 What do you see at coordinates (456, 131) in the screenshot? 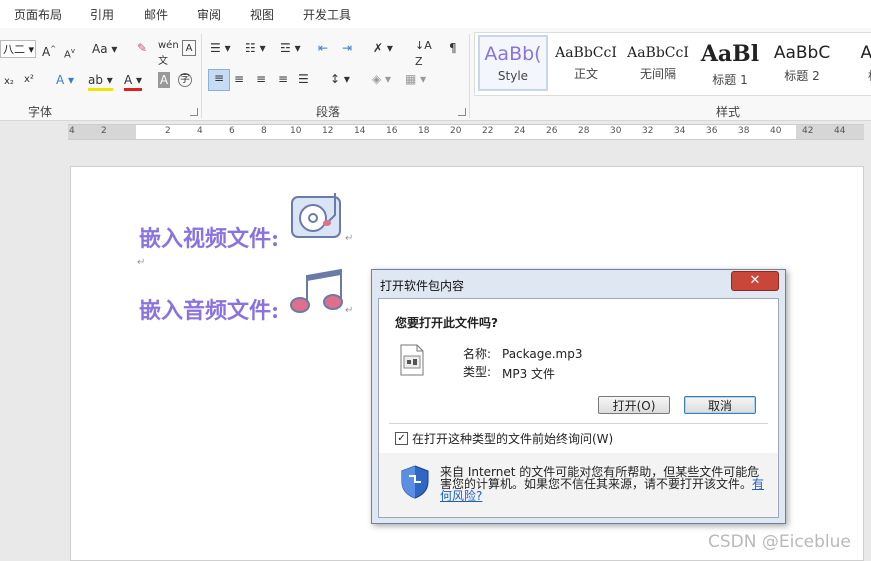
I see `ruler-tick: 20` at bounding box center [456, 131].